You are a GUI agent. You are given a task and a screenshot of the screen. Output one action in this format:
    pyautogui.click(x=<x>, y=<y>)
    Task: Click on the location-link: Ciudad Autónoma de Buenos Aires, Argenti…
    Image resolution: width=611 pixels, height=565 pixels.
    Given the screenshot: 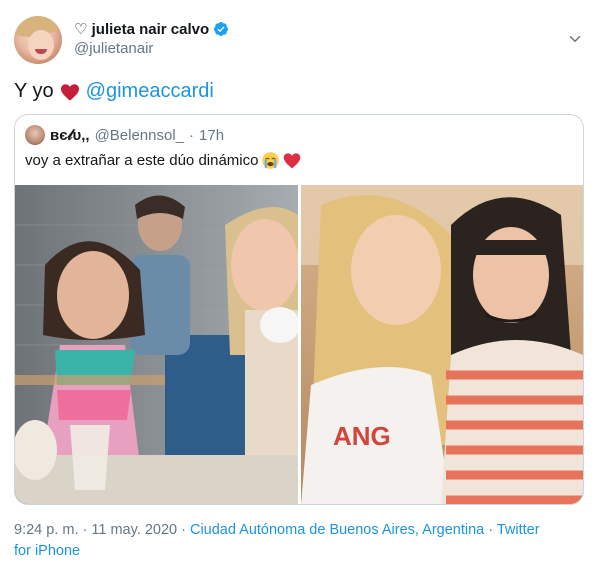 What is the action you would take?
    pyautogui.click(x=337, y=530)
    